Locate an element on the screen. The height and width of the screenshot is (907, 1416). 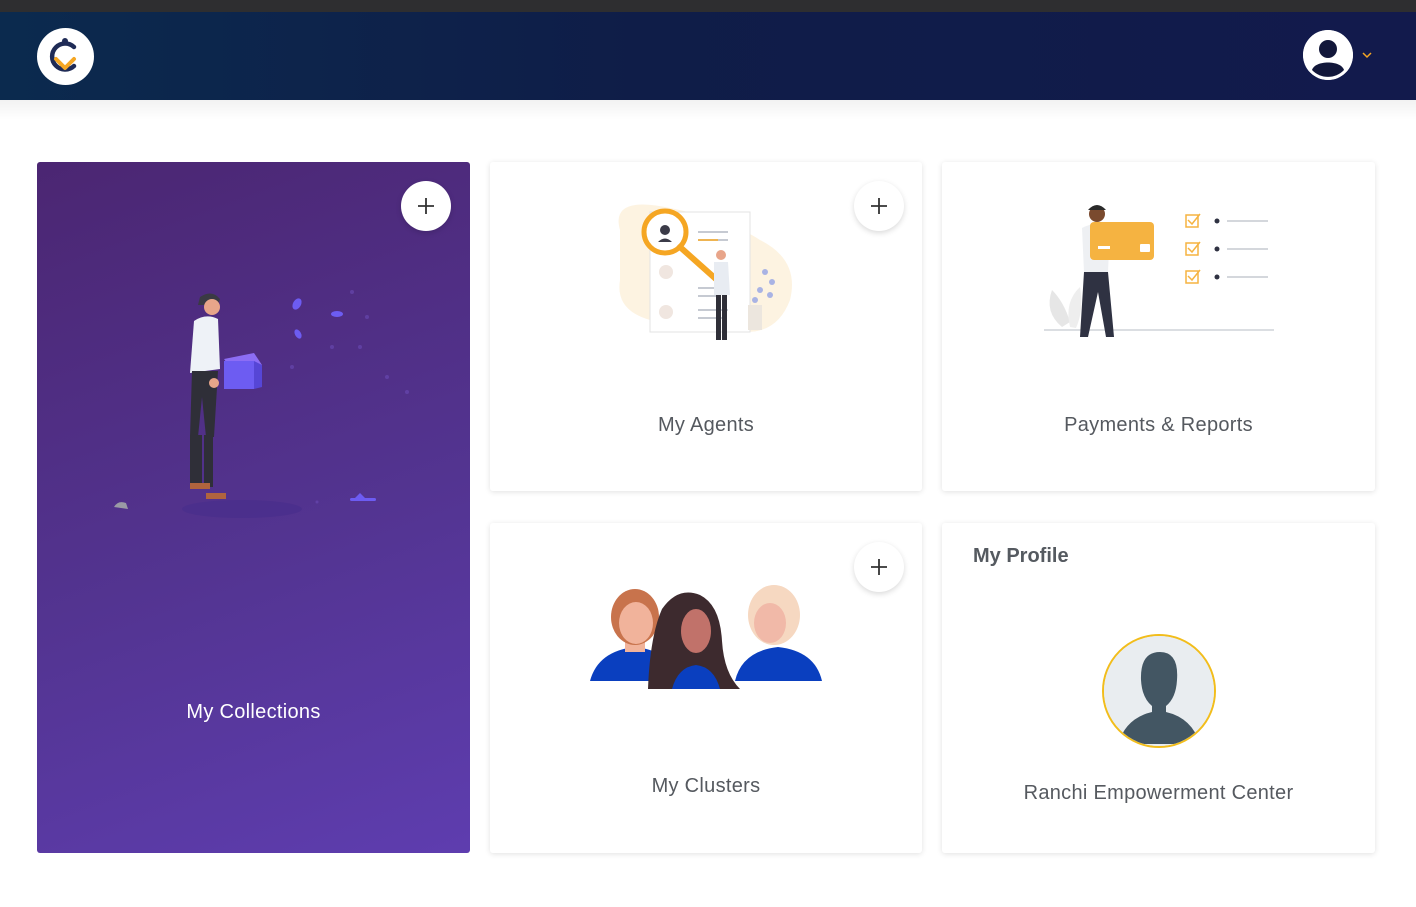
header-shadow is located at coordinates (708, 110).